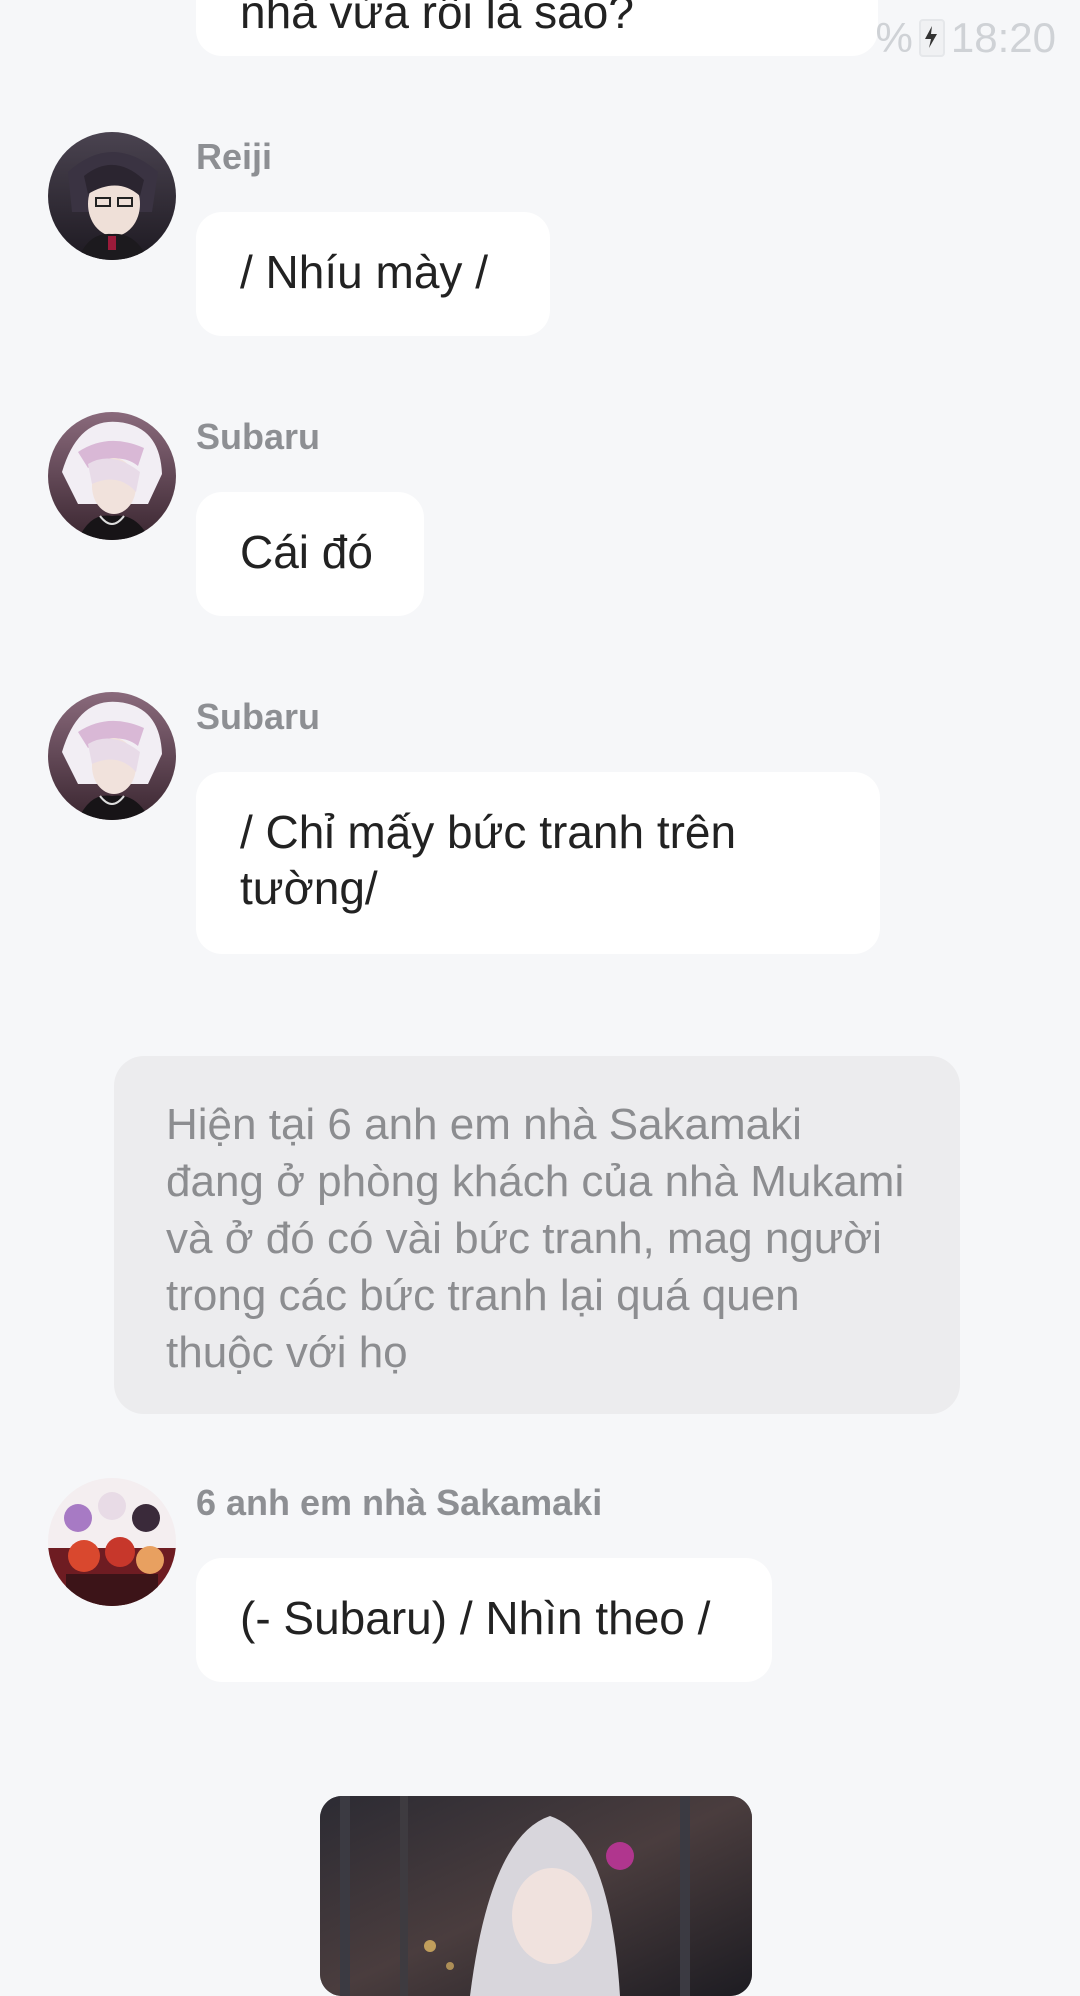 The height and width of the screenshot is (1996, 1080). What do you see at coordinates (234, 156) in the screenshot?
I see `sender-name: Reiji` at bounding box center [234, 156].